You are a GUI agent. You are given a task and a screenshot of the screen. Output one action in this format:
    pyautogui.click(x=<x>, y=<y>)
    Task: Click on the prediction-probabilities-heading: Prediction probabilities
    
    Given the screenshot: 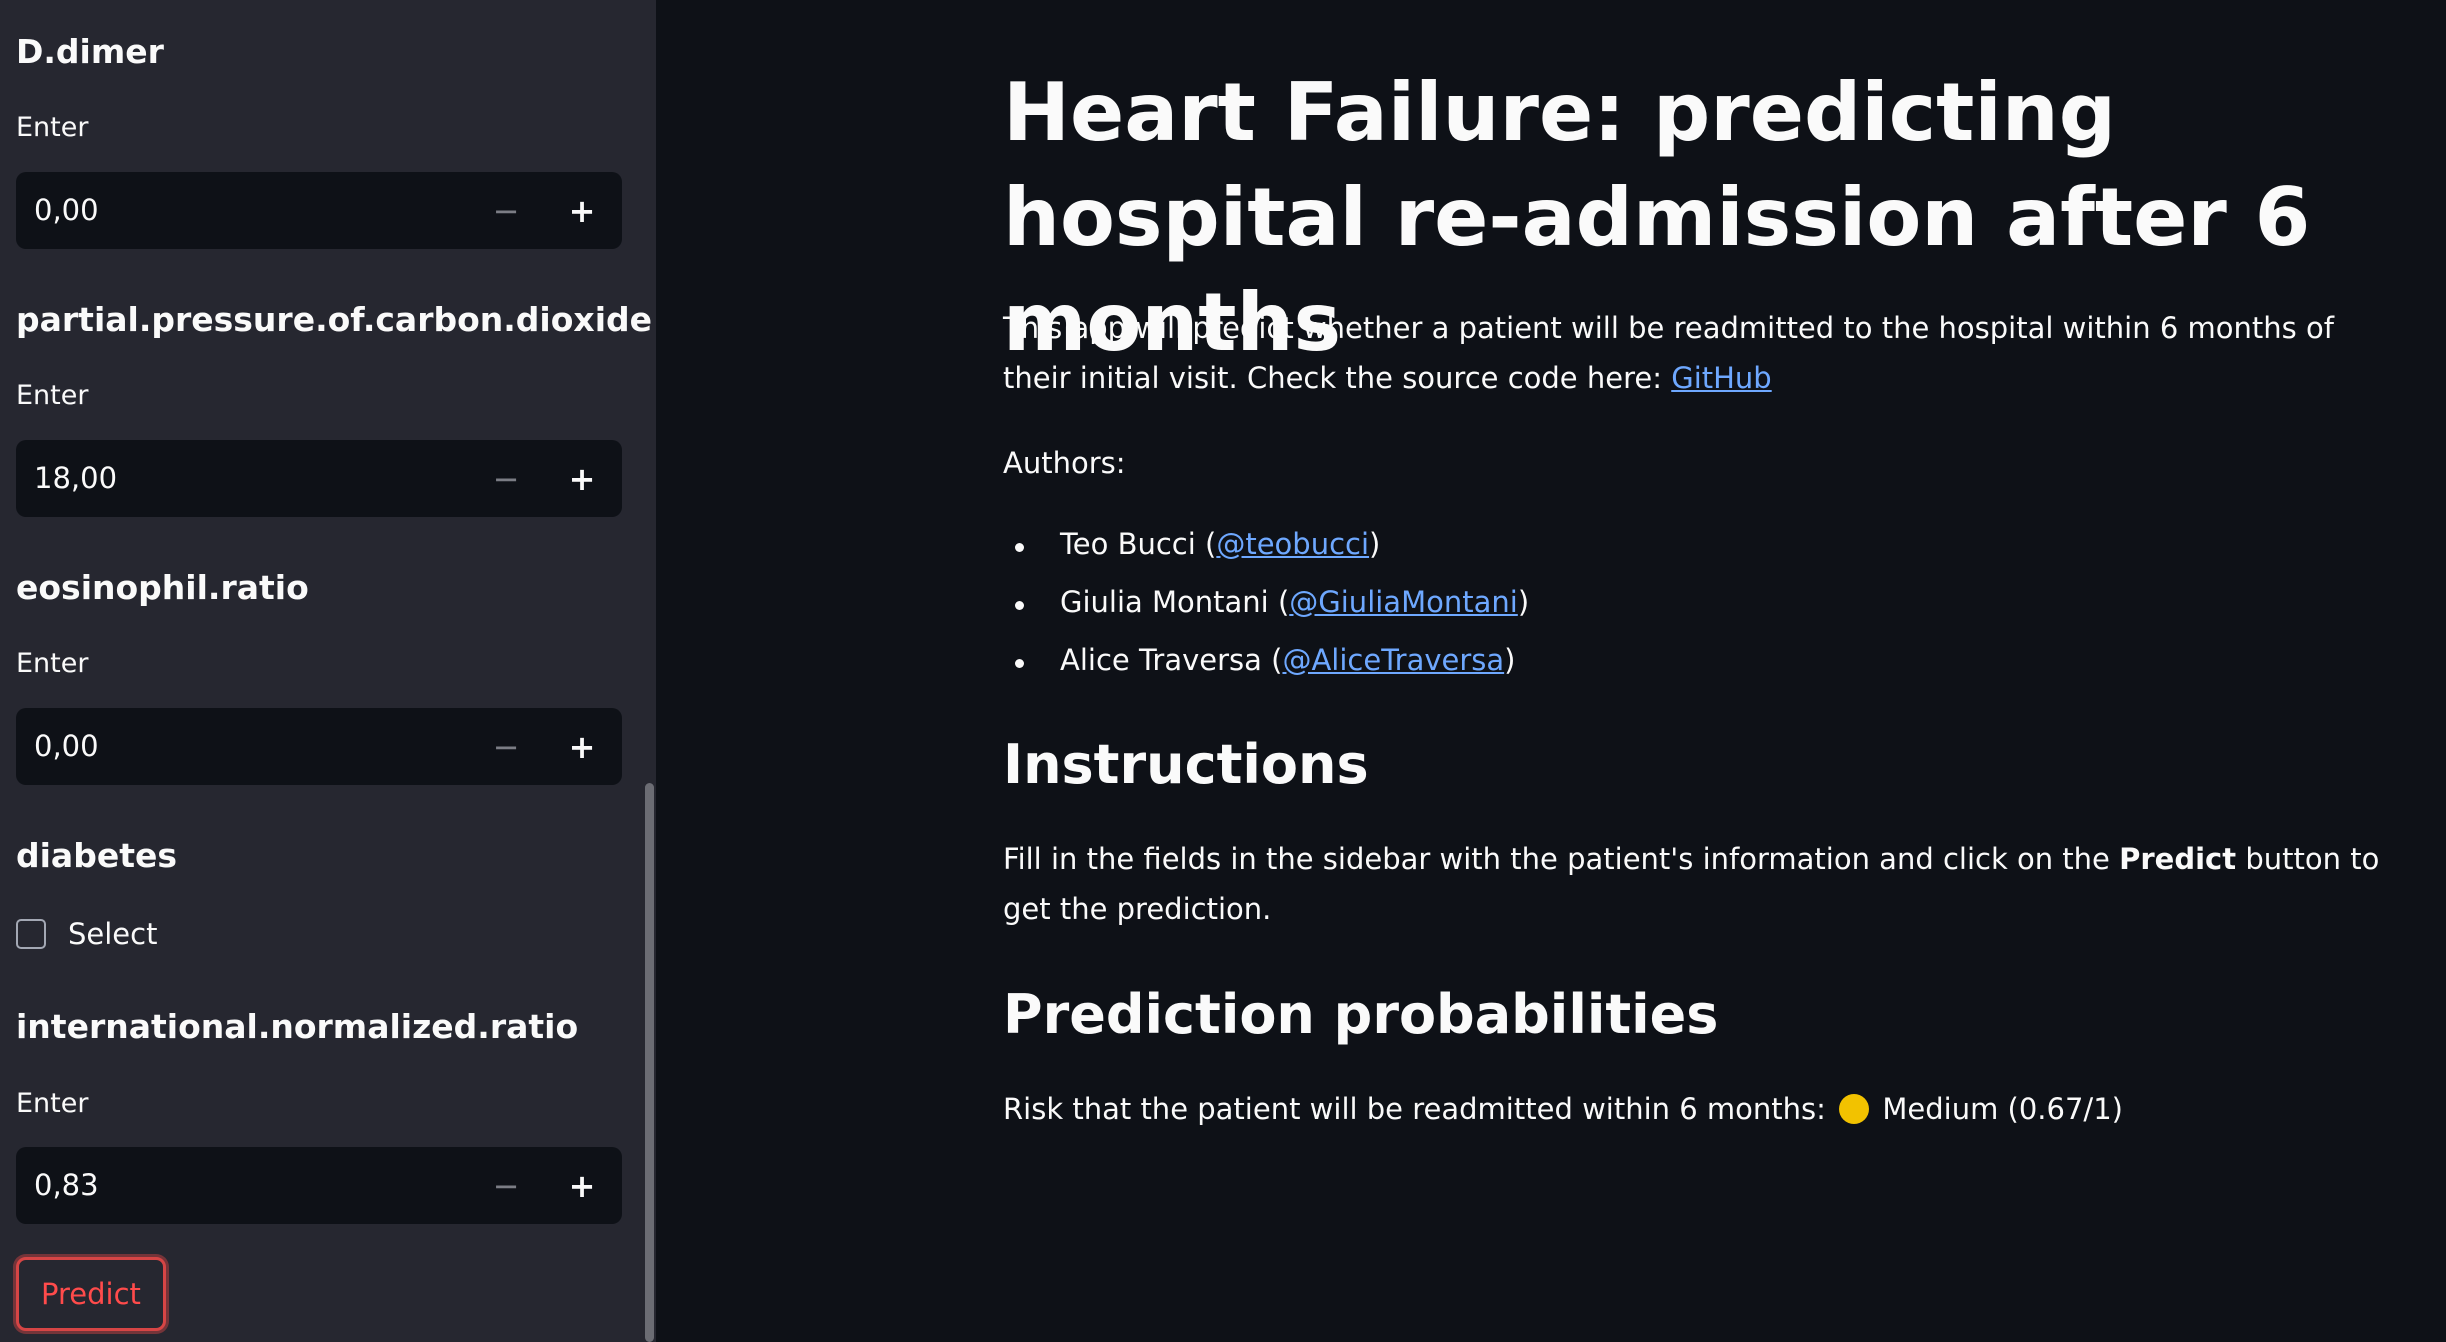 What is the action you would take?
    pyautogui.click(x=1361, y=1014)
    